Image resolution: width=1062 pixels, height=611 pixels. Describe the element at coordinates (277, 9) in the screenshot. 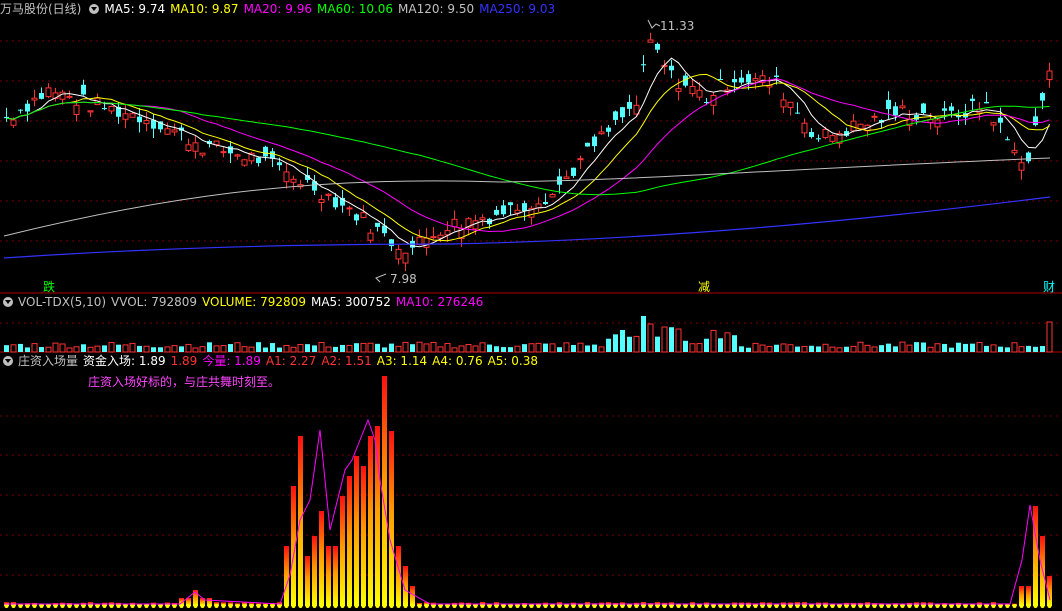

I see `ma-value-2: MA20: 9.96` at that location.